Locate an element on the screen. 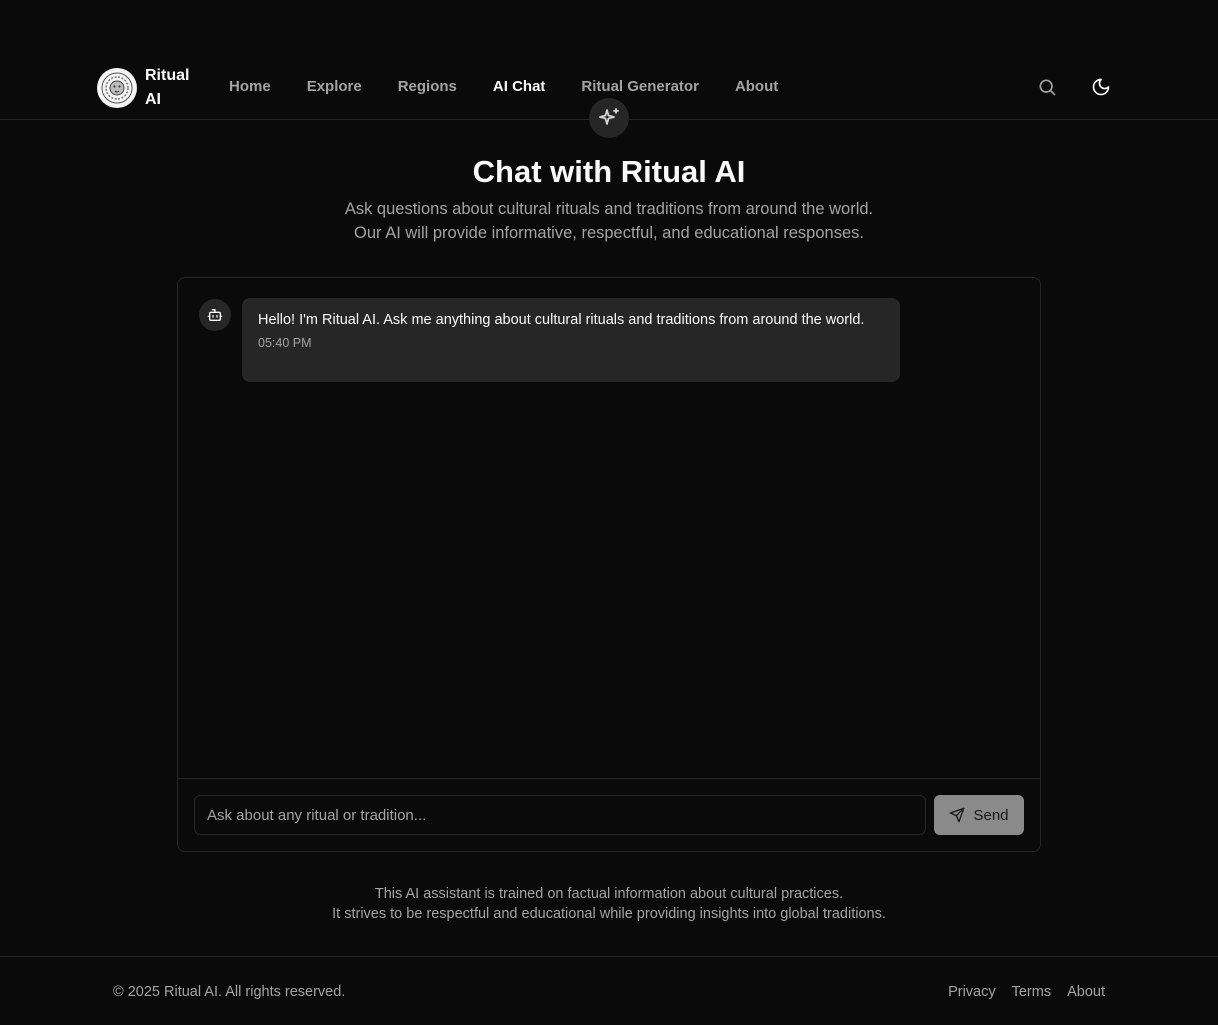 Image resolution: width=1218 pixels, height=1025 pixels. message-timestamp: 05:40 PM is located at coordinates (285, 343).